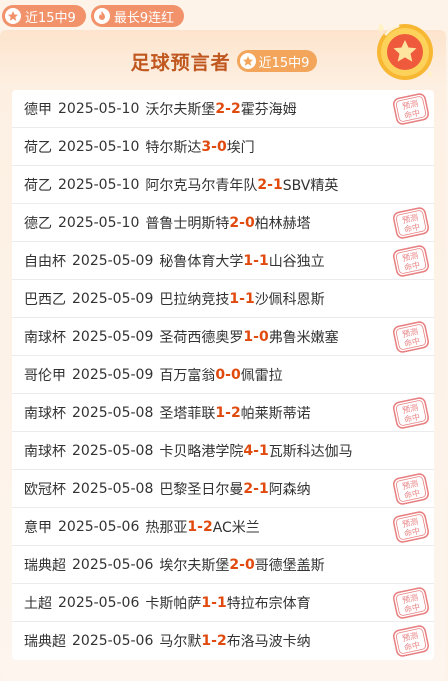 The width and height of the screenshot is (448, 681). Describe the element at coordinates (38, 603) in the screenshot. I see `match-league: 土超` at that location.